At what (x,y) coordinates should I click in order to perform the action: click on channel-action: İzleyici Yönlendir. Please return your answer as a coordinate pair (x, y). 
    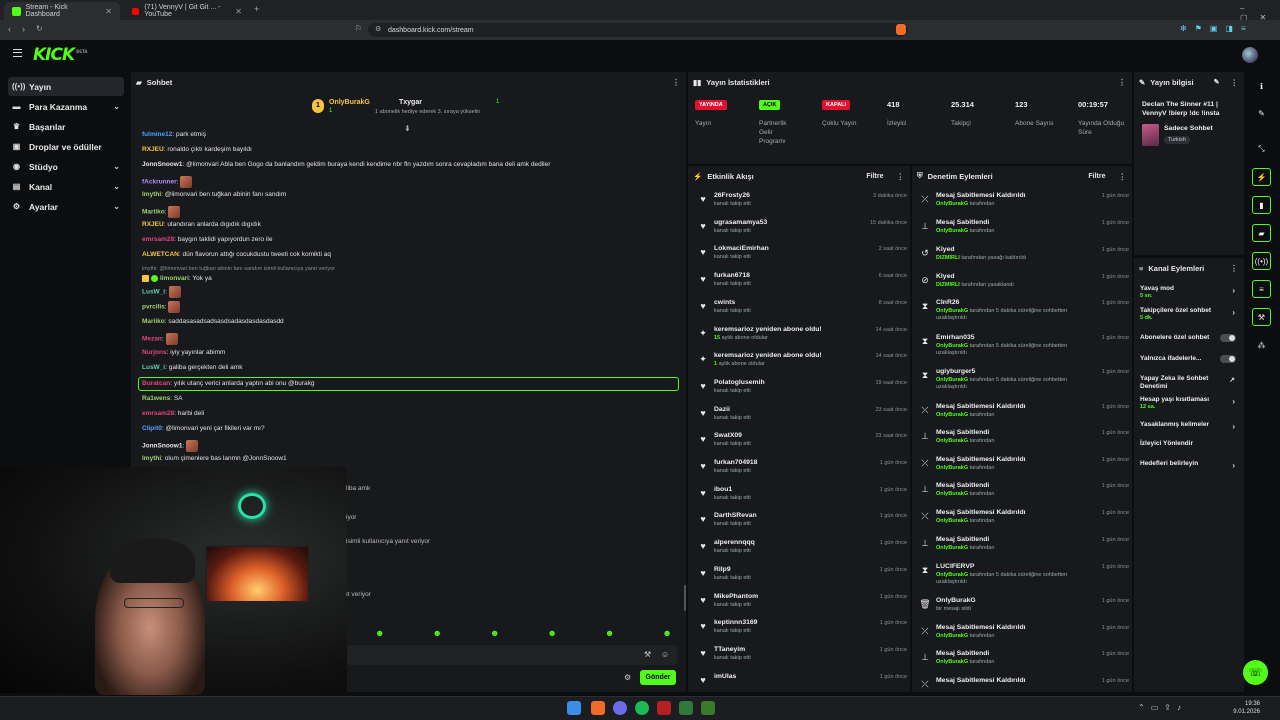
    Looking at the image, I should click on (1189, 444).